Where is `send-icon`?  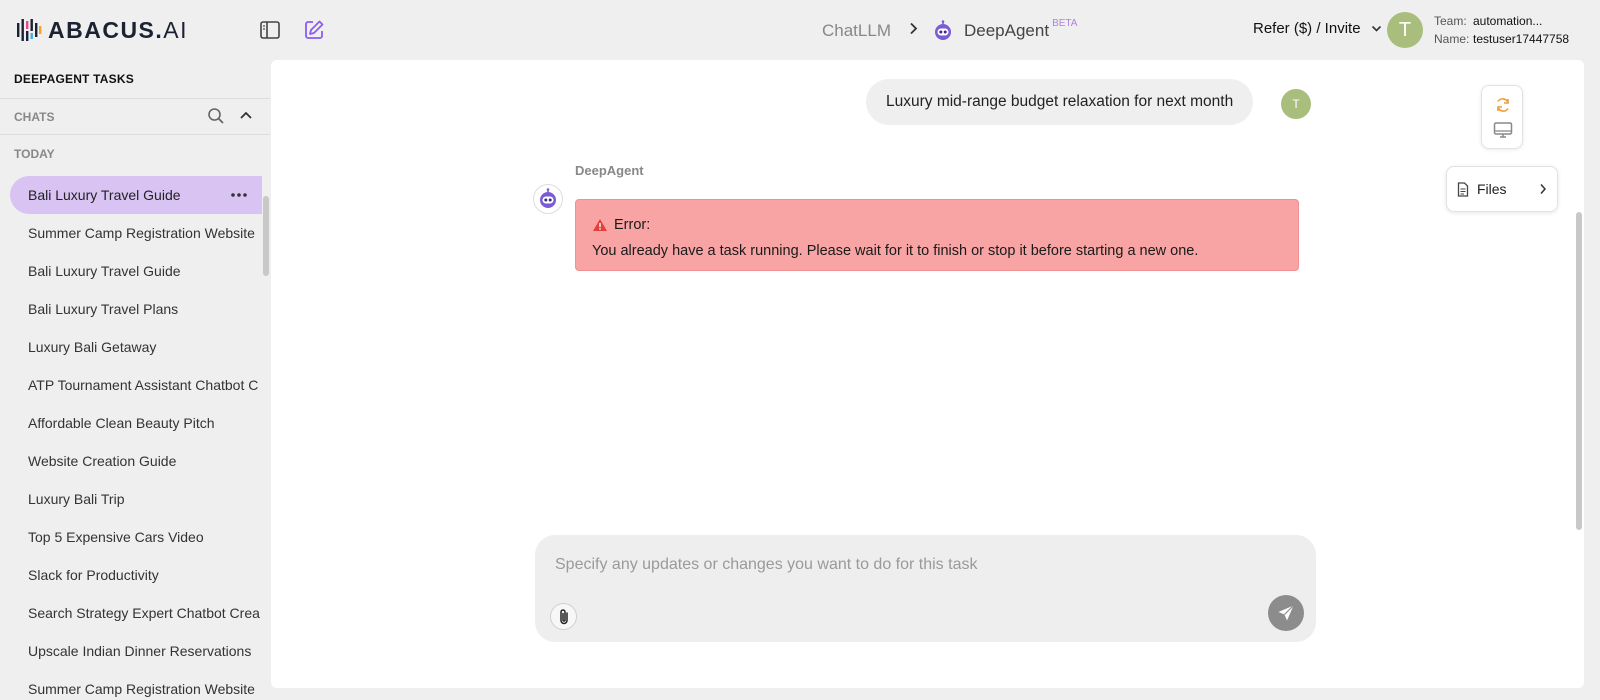 send-icon is located at coordinates (1286, 613).